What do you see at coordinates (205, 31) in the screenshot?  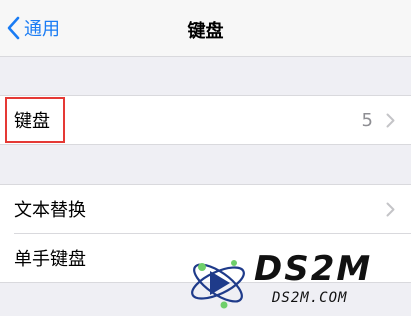 I see `page-title: 键盘` at bounding box center [205, 31].